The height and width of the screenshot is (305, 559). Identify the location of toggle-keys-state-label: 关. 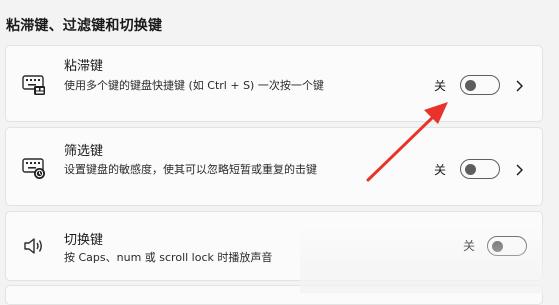
(469, 246).